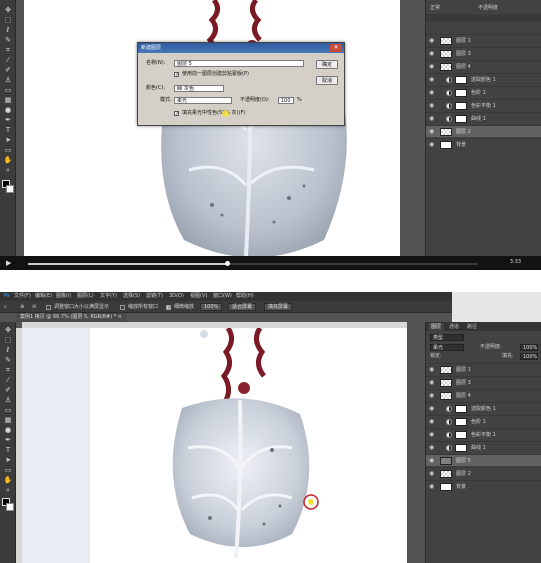 This screenshot has height=563, width=541. What do you see at coordinates (529, 347) in the screenshot?
I see `opacity-field: 100%` at bounding box center [529, 347].